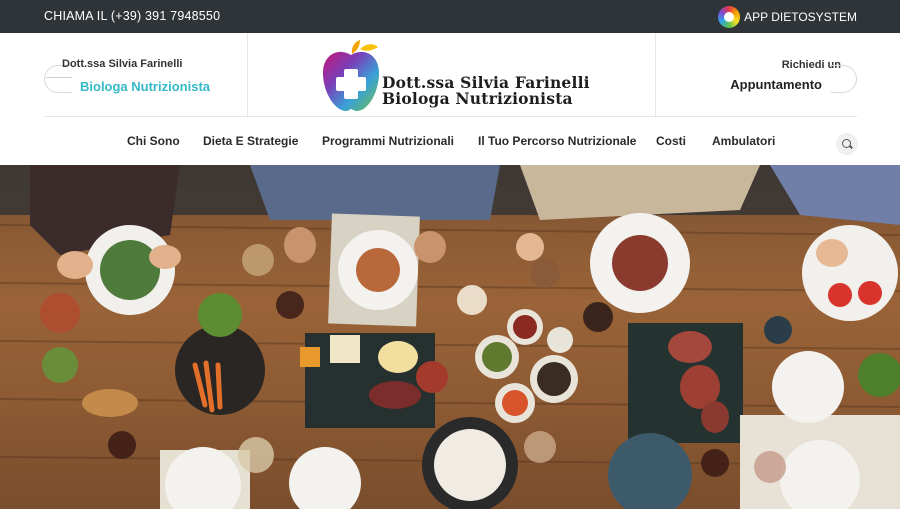  What do you see at coordinates (153, 141) in the screenshot?
I see `nav-item-chi-sono: Chi Sono` at bounding box center [153, 141].